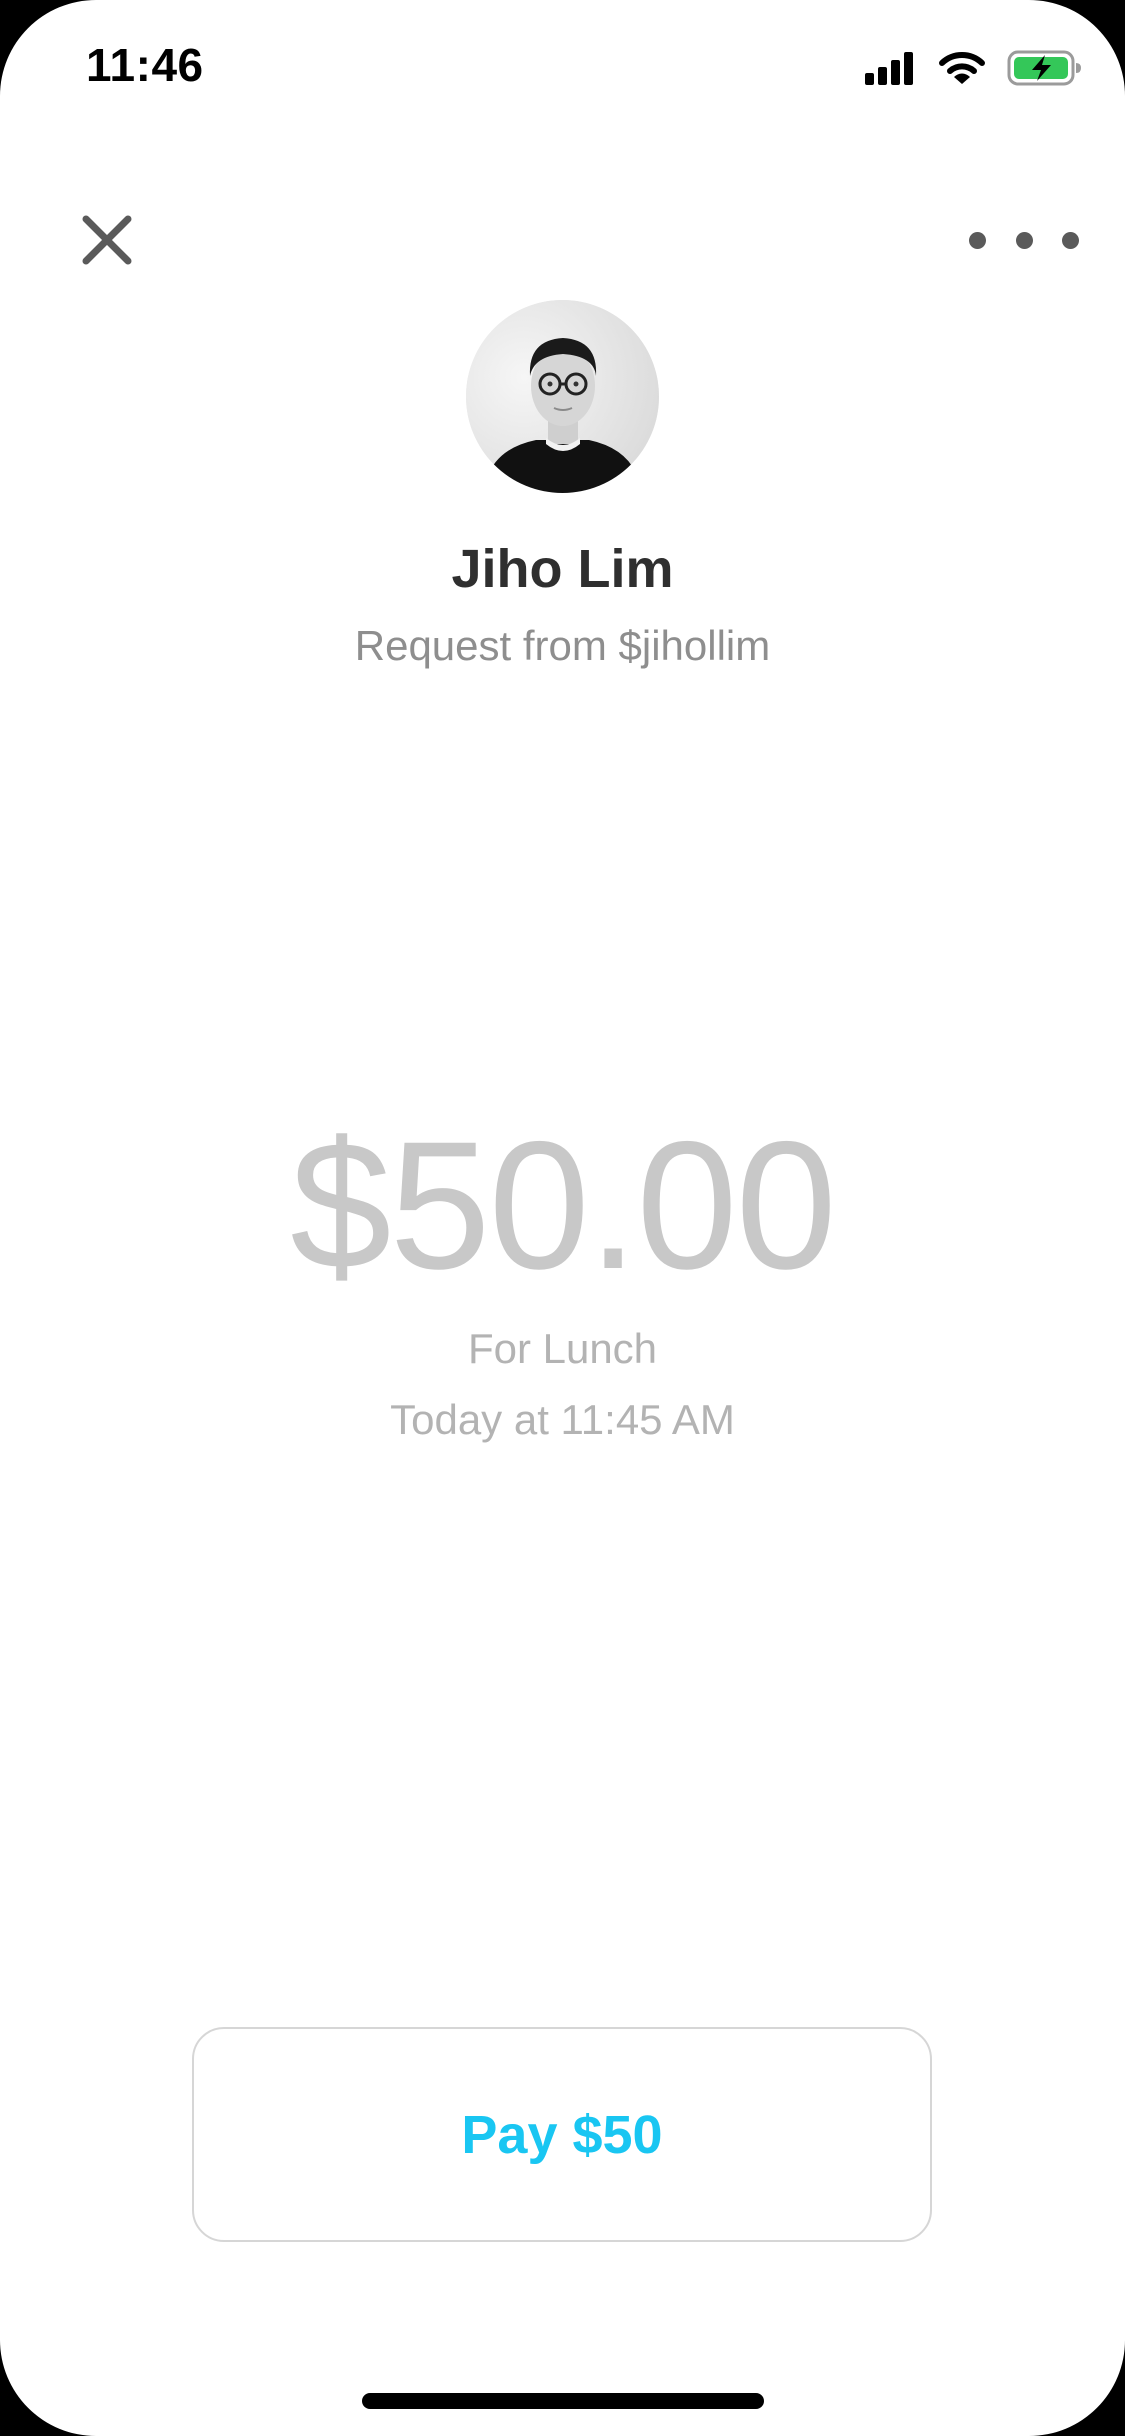 The image size is (1125, 2436). I want to click on pay-button-label: Pay $50, so click(562, 2134).